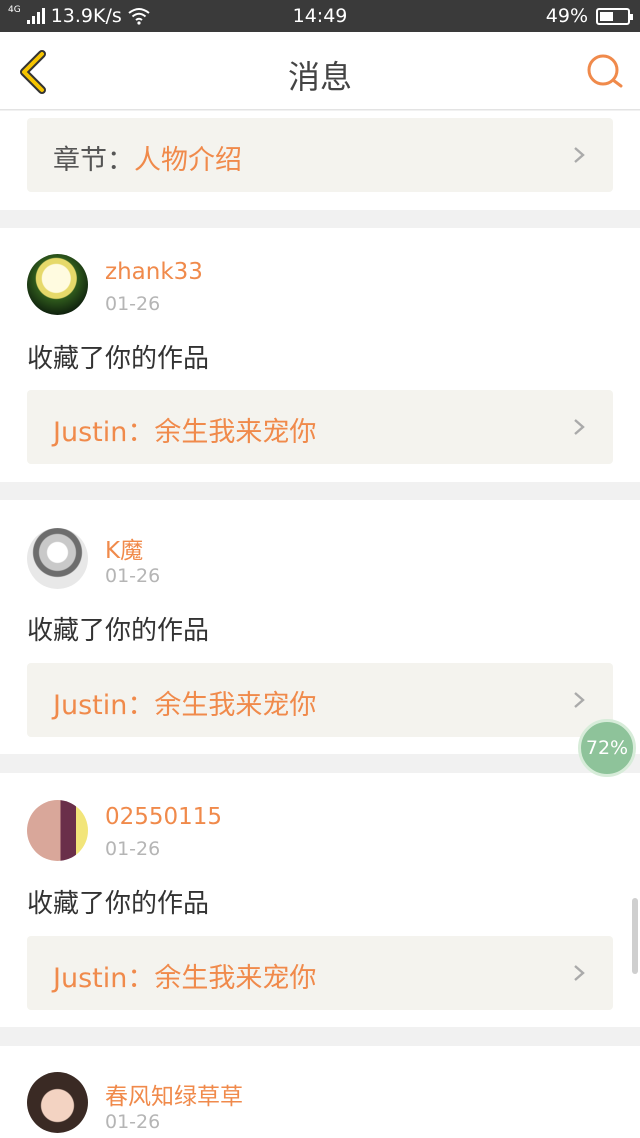 This screenshot has height=1138, width=640. I want to click on battery-icon, so click(614, 16).